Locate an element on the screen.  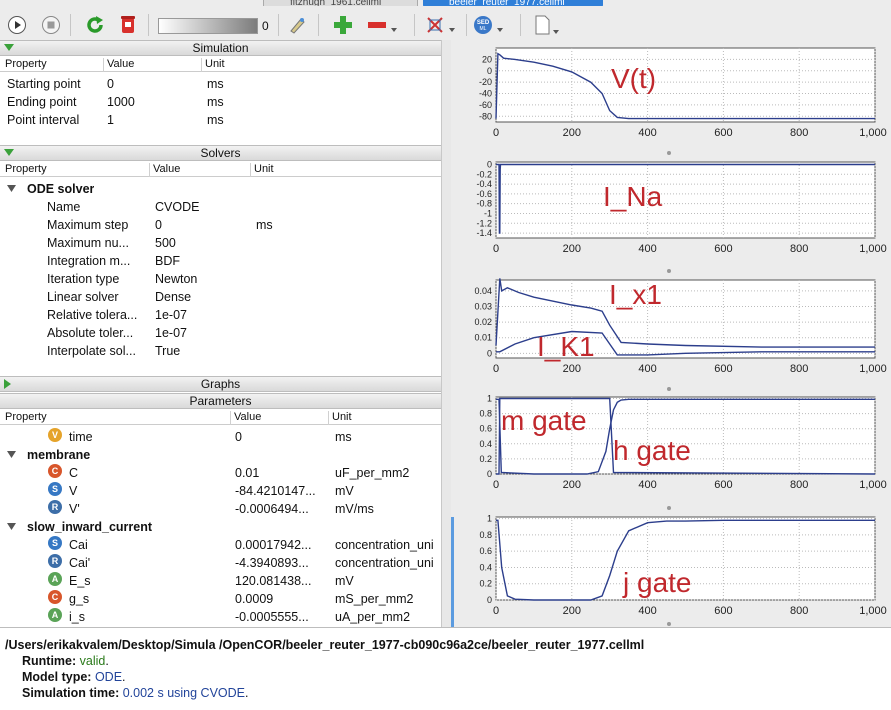
parameter-unit: mV is located at coordinates (344, 491).